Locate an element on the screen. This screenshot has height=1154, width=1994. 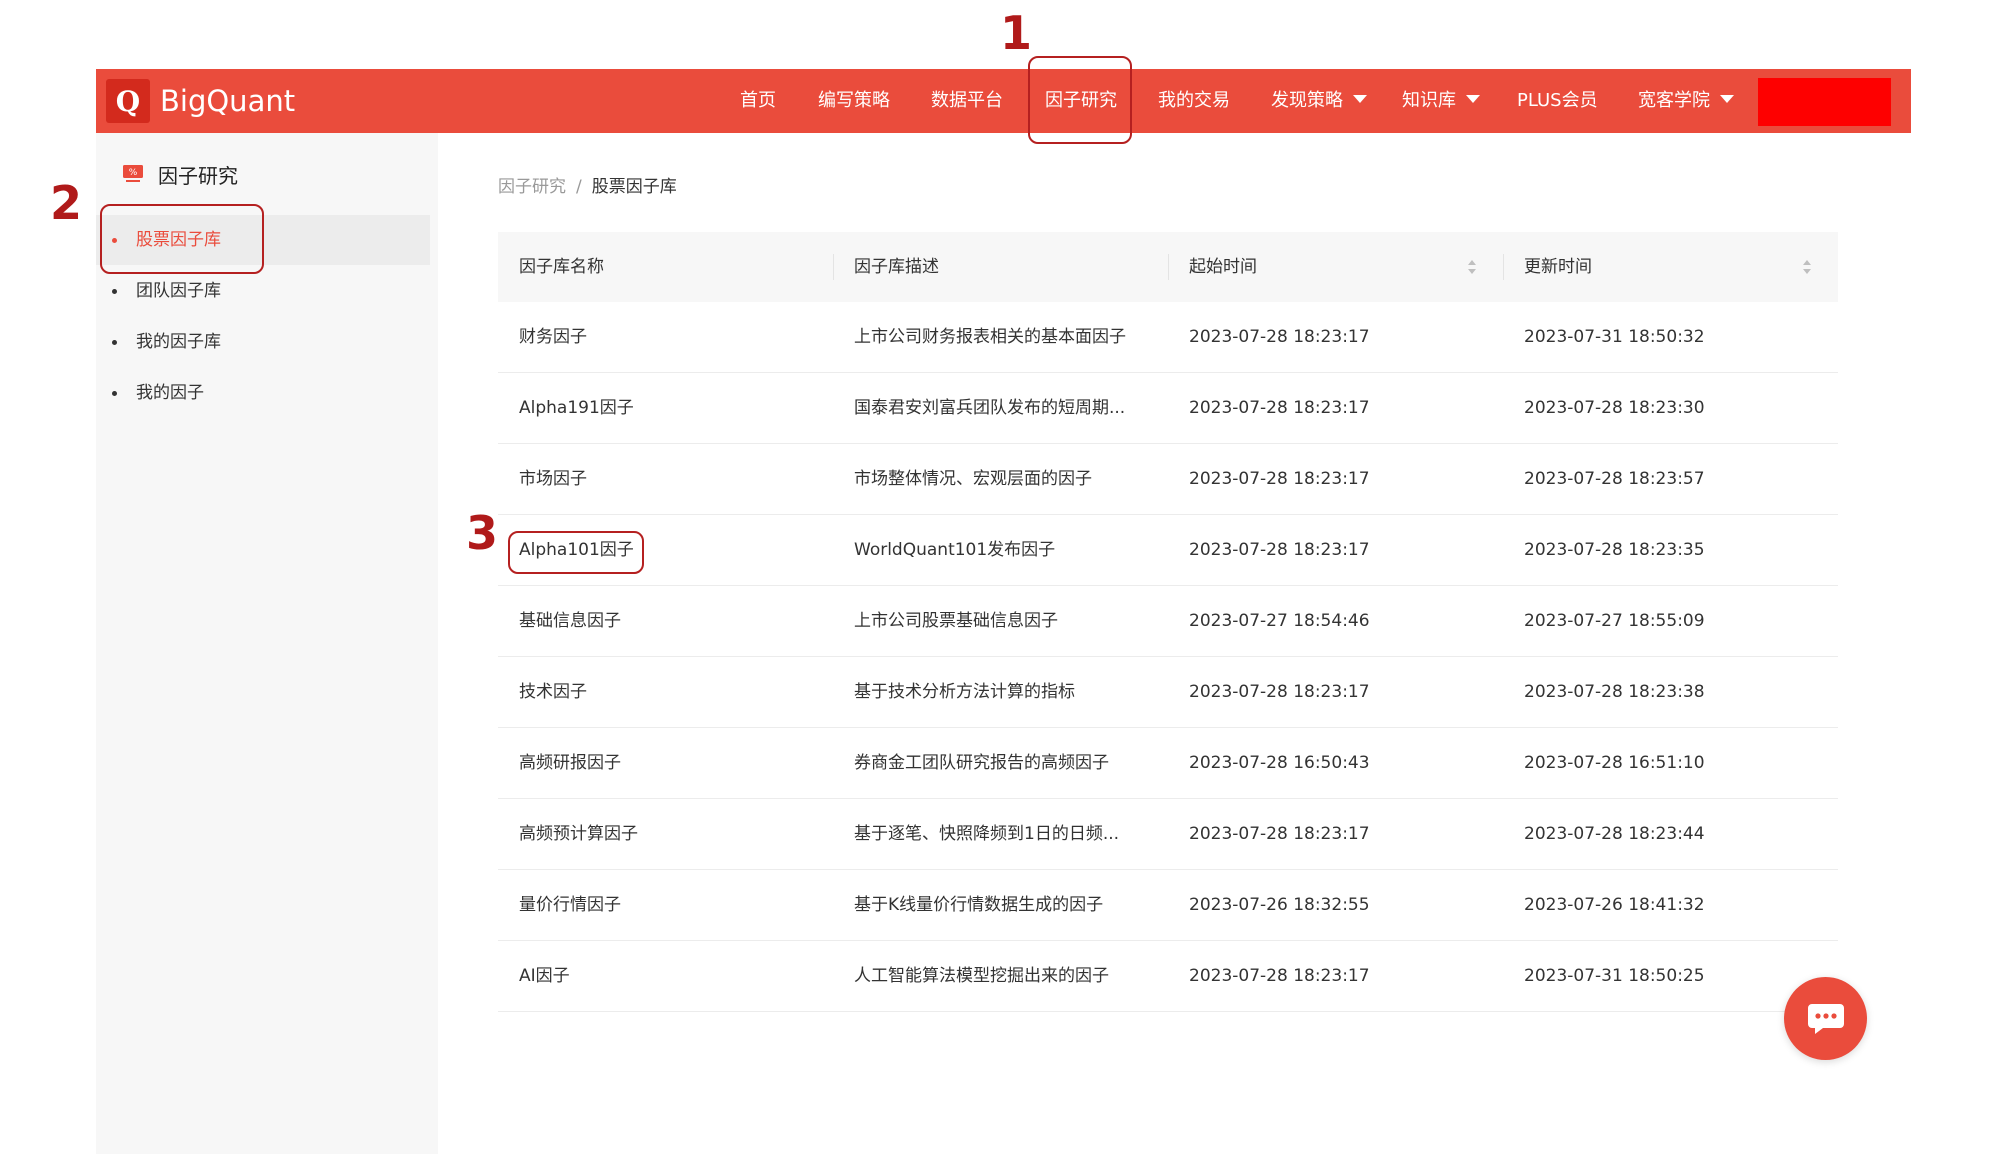
logo-mark-icon: Q is located at coordinates (128, 101).